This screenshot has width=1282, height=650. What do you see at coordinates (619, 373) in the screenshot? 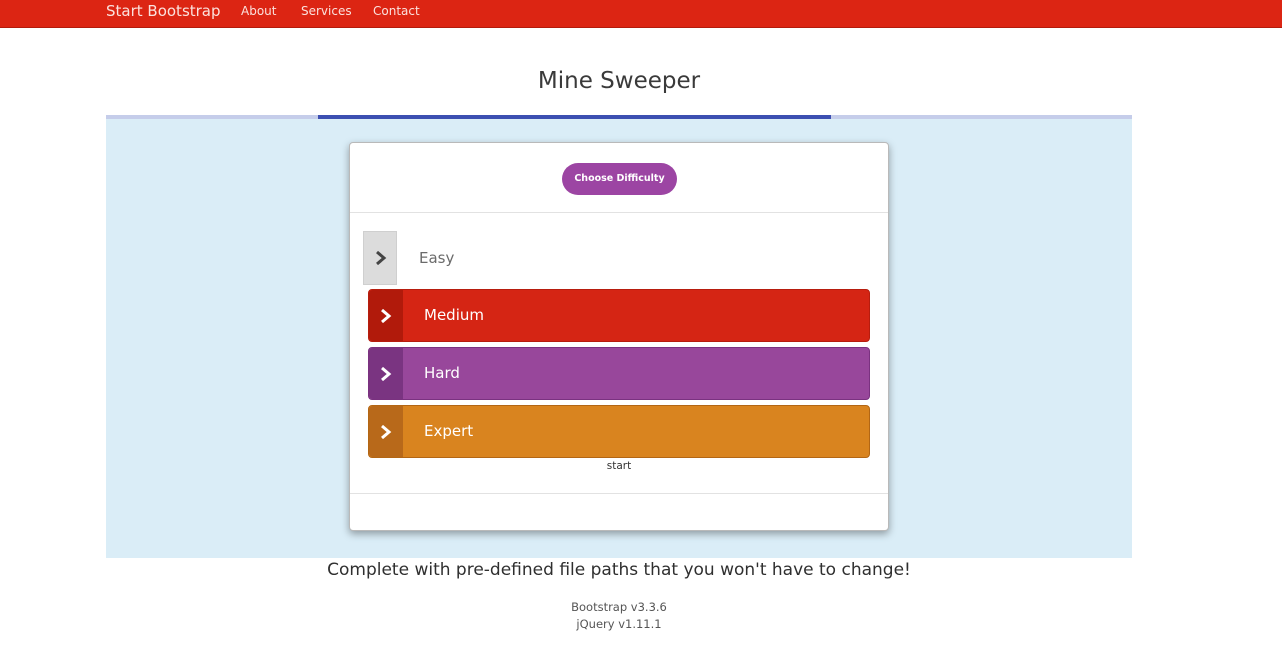
I see `difficulty-option-hard: Hard` at bounding box center [619, 373].